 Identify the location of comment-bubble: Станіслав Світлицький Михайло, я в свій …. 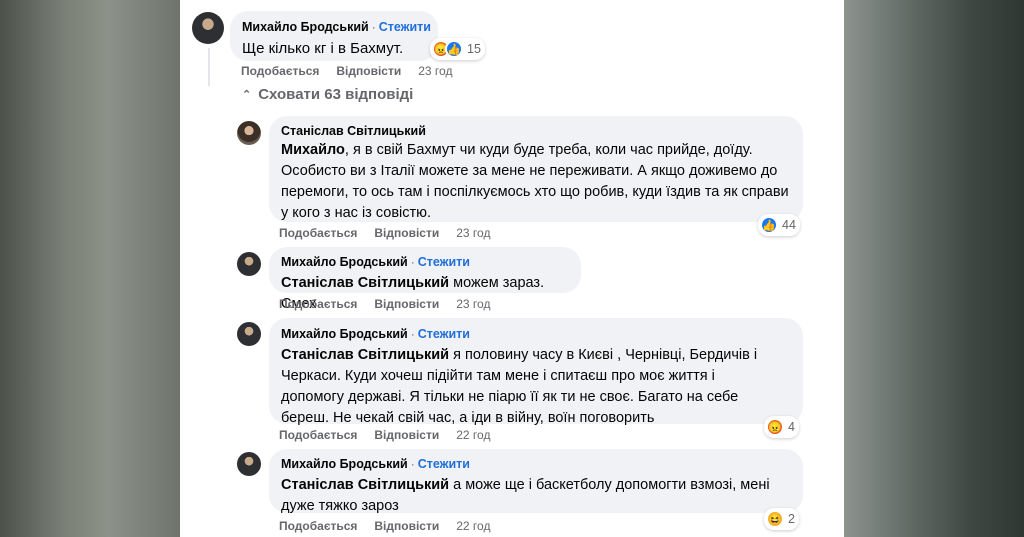
(536, 169).